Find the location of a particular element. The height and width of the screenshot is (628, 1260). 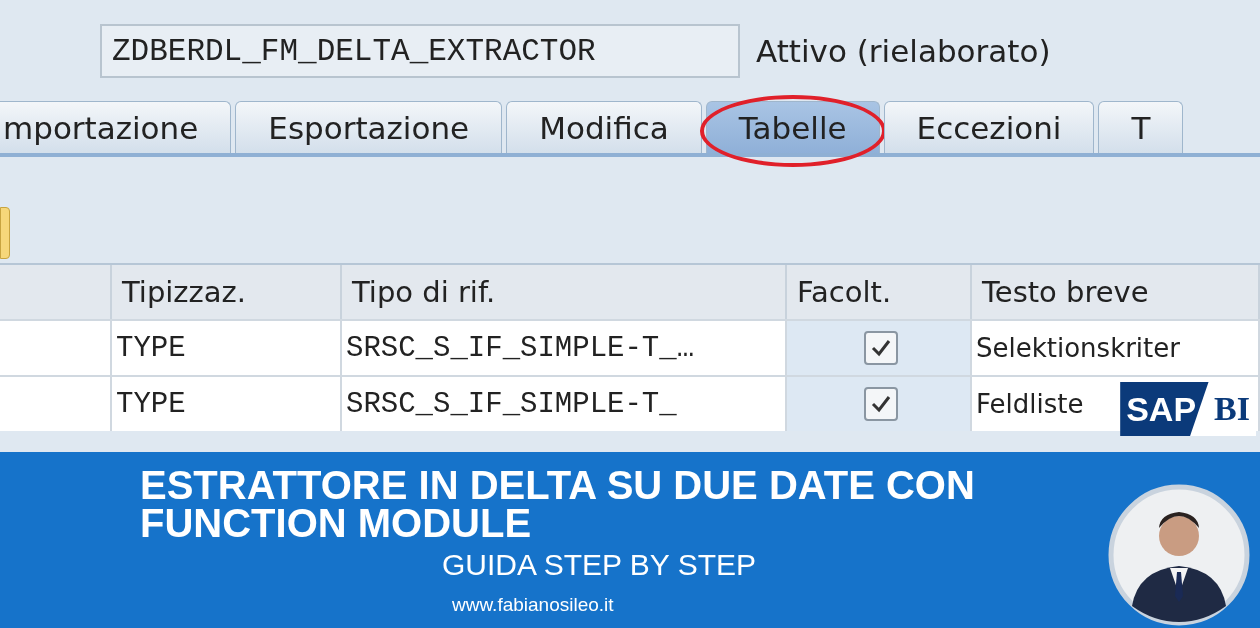

tab: Esportazione is located at coordinates (369, 127).